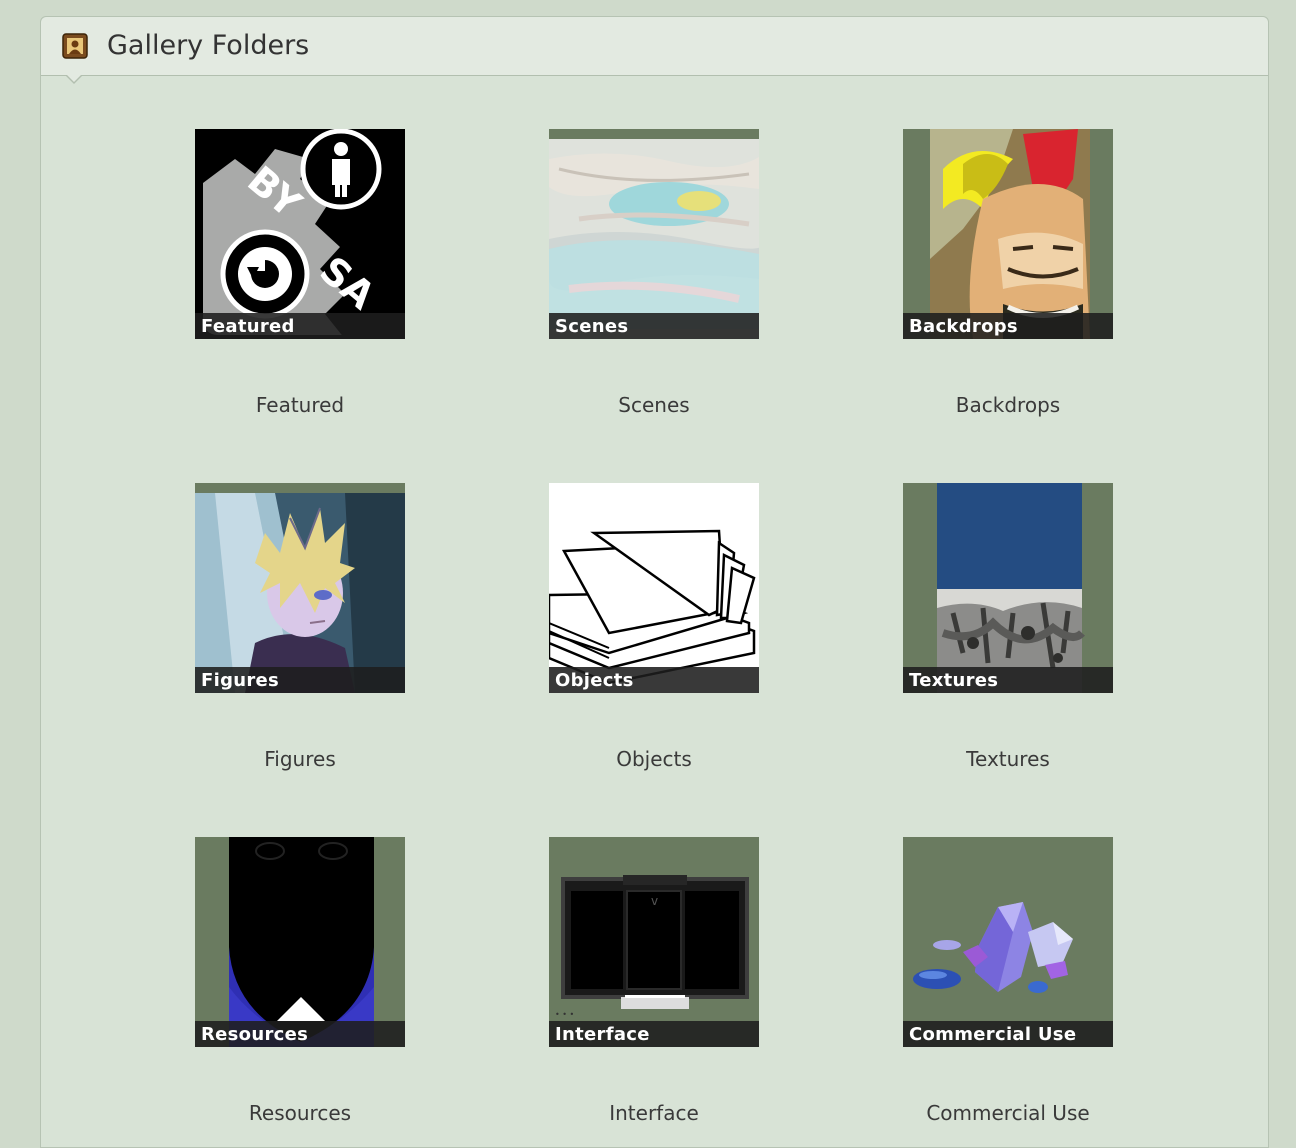  I want to click on folder-caption: Textures, so click(1008, 759).